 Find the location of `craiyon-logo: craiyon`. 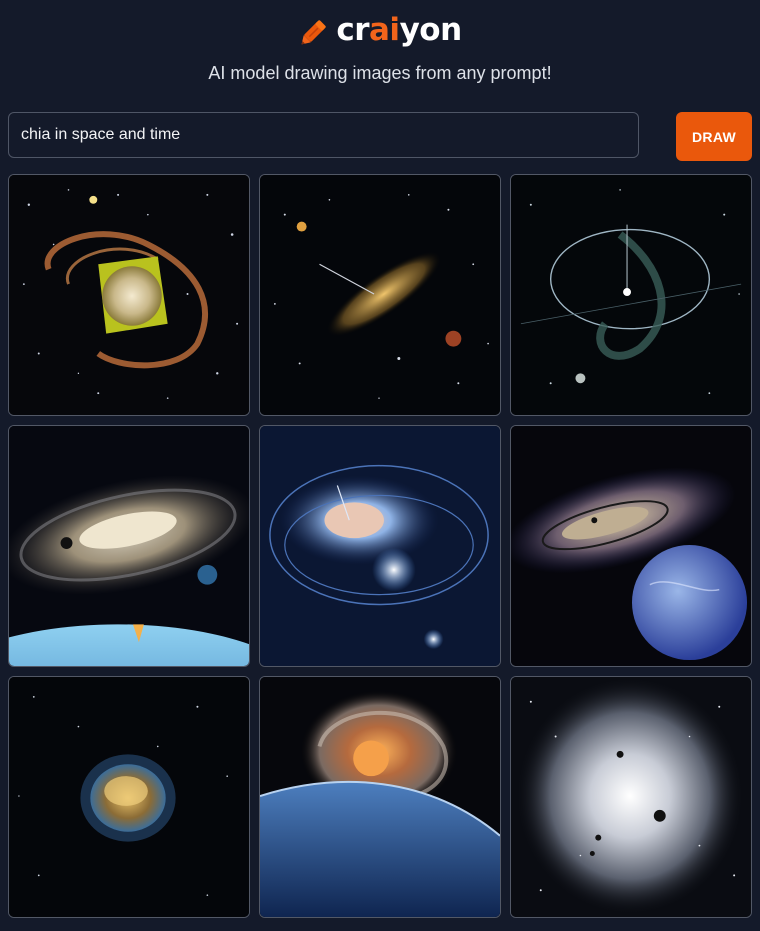

craiyon-logo: craiyon is located at coordinates (380, 30).